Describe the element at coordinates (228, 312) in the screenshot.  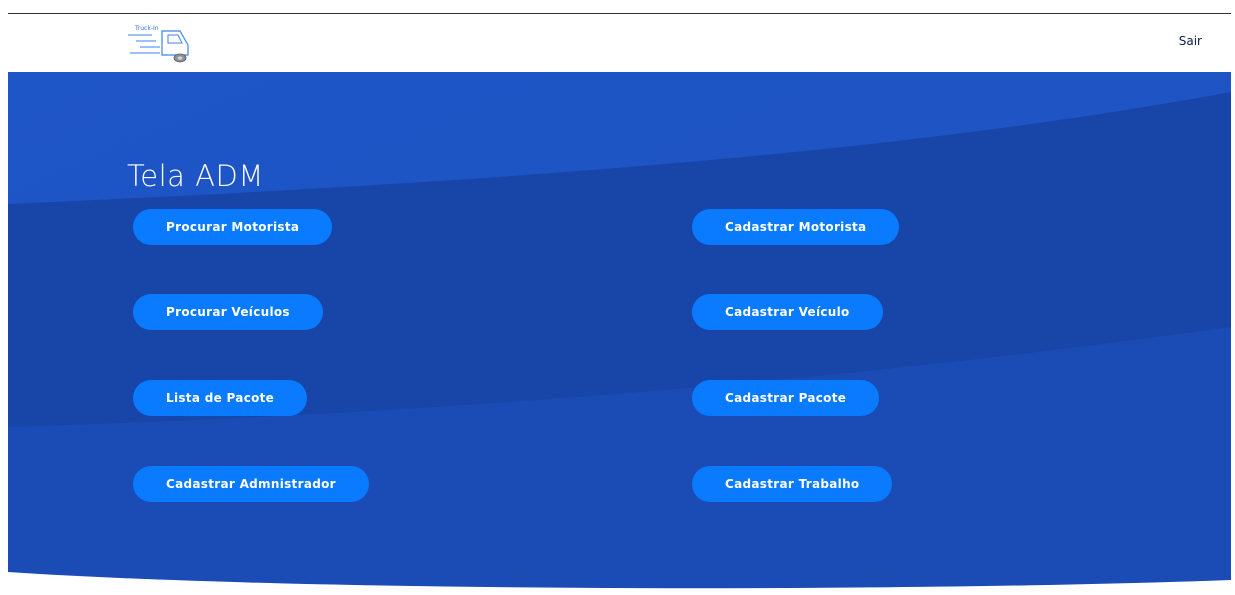
I see `search-vehicles-button: Procurar Veículos` at that location.